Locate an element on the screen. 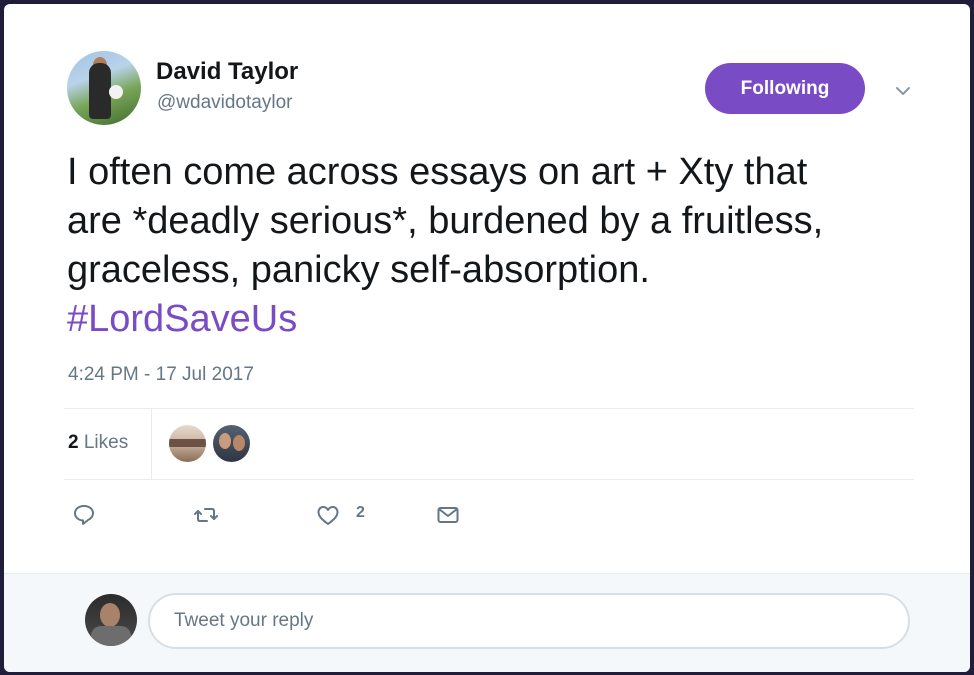 The height and width of the screenshot is (675, 974). heart-count: 2 is located at coordinates (360, 512).